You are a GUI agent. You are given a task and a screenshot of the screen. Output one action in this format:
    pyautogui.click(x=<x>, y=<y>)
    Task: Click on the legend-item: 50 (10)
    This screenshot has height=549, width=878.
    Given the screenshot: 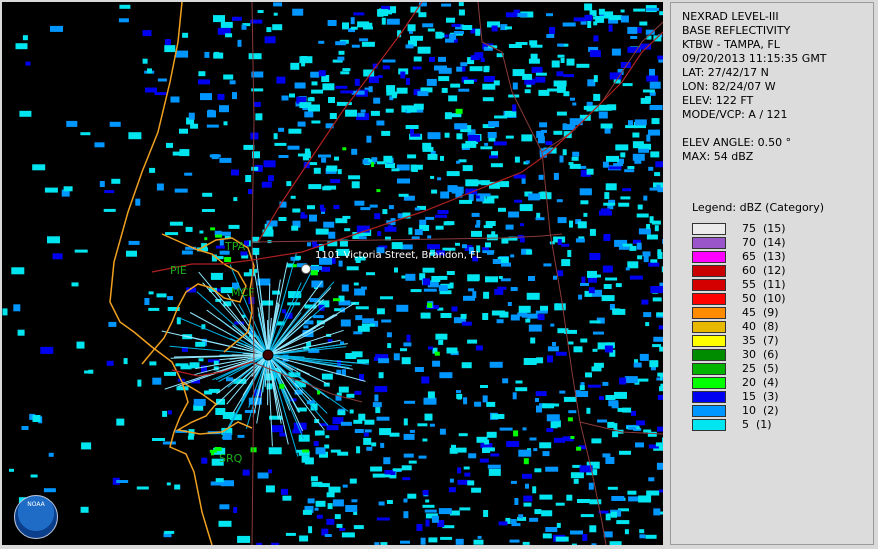 What is the action you would take?
    pyautogui.click(x=772, y=300)
    